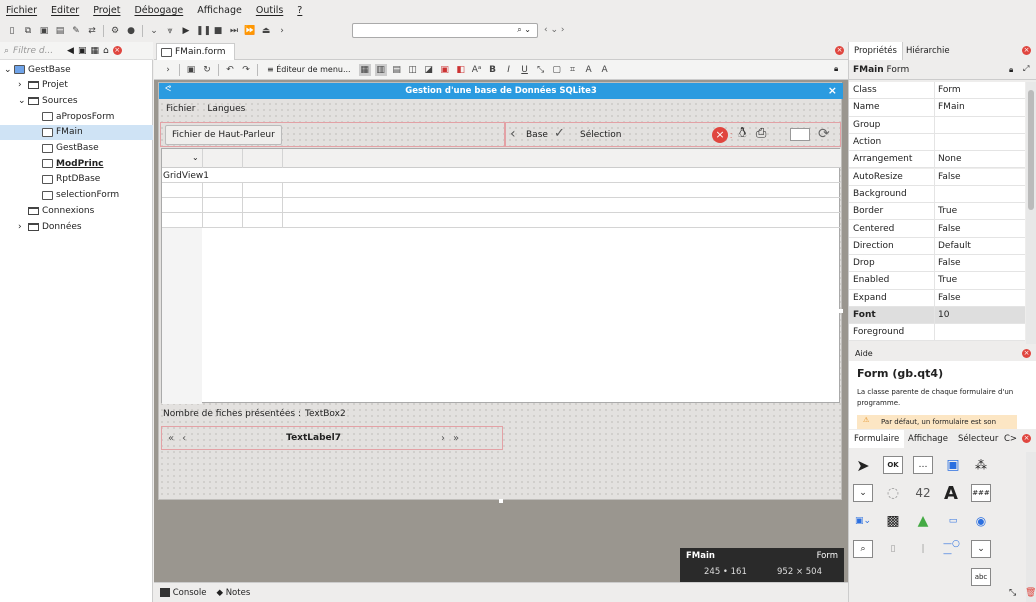 The width and height of the screenshot is (1036, 602). What do you see at coordinates (233, 593) in the screenshot?
I see `notes-button: ◆ Notes` at bounding box center [233, 593].